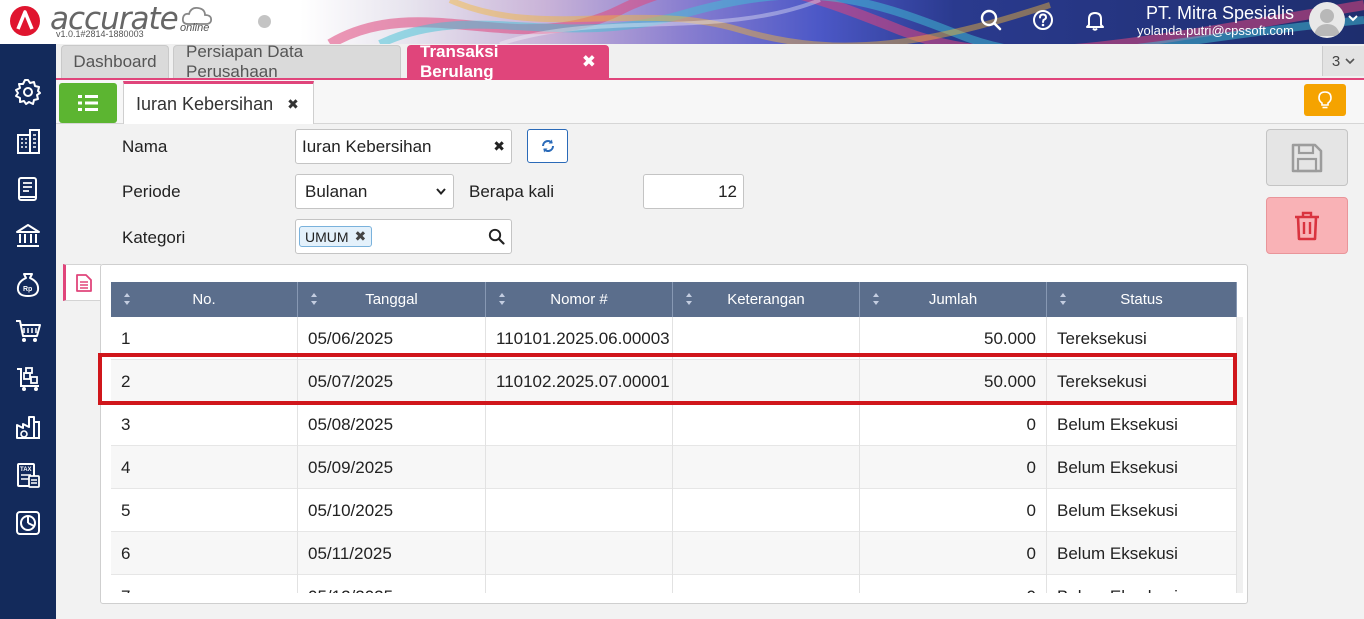 This screenshot has height=619, width=1364. What do you see at coordinates (1307, 157) in the screenshot?
I see `save-button` at bounding box center [1307, 157].